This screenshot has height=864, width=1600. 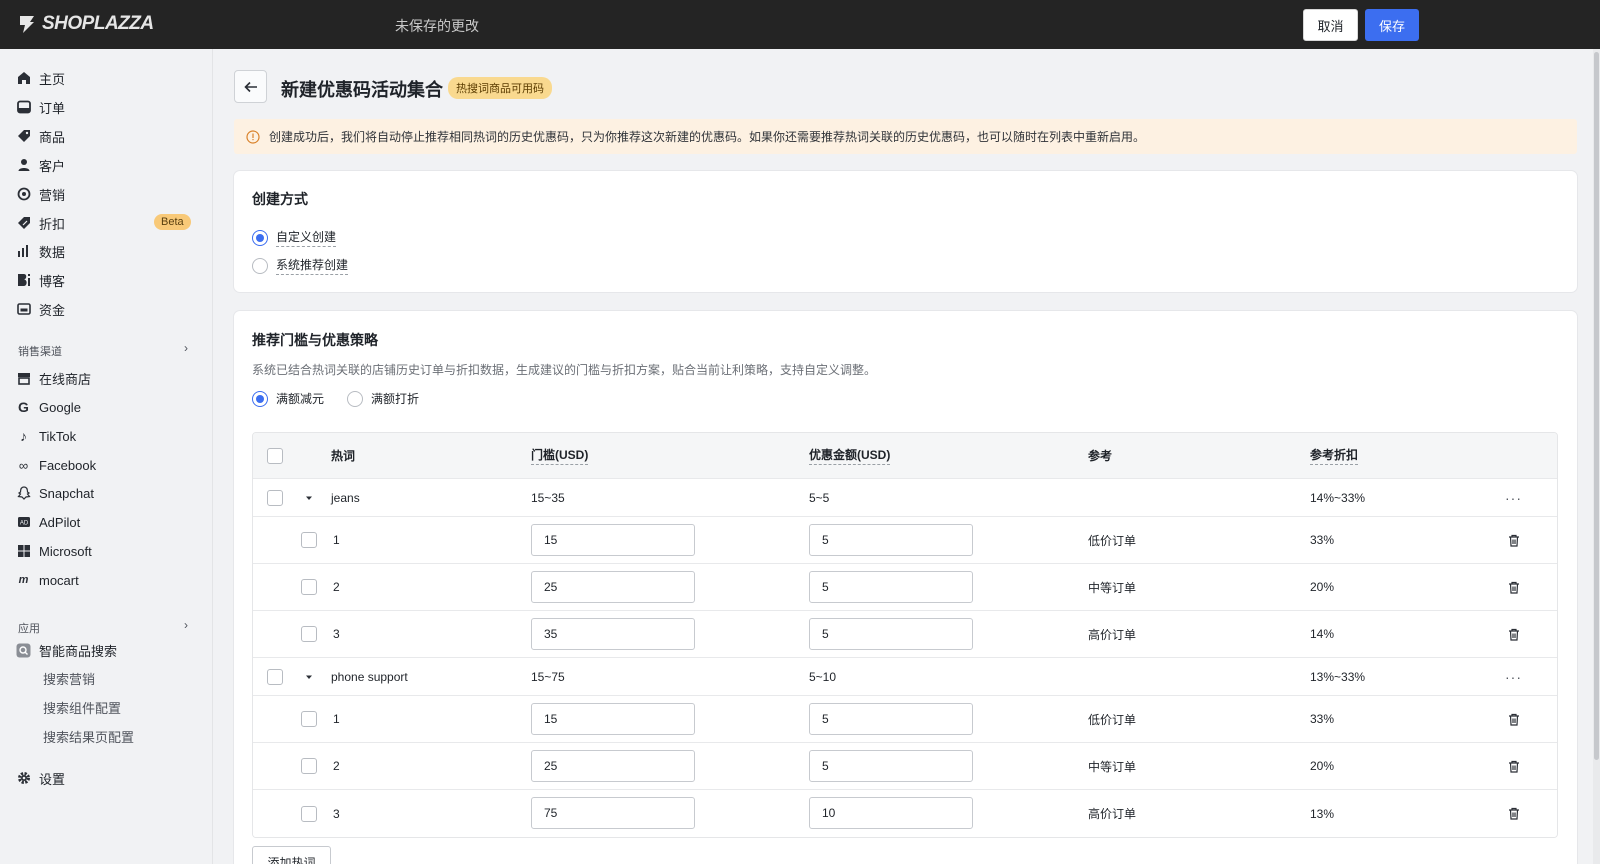 I want to click on tier-index: 2, so click(x=336, y=766).